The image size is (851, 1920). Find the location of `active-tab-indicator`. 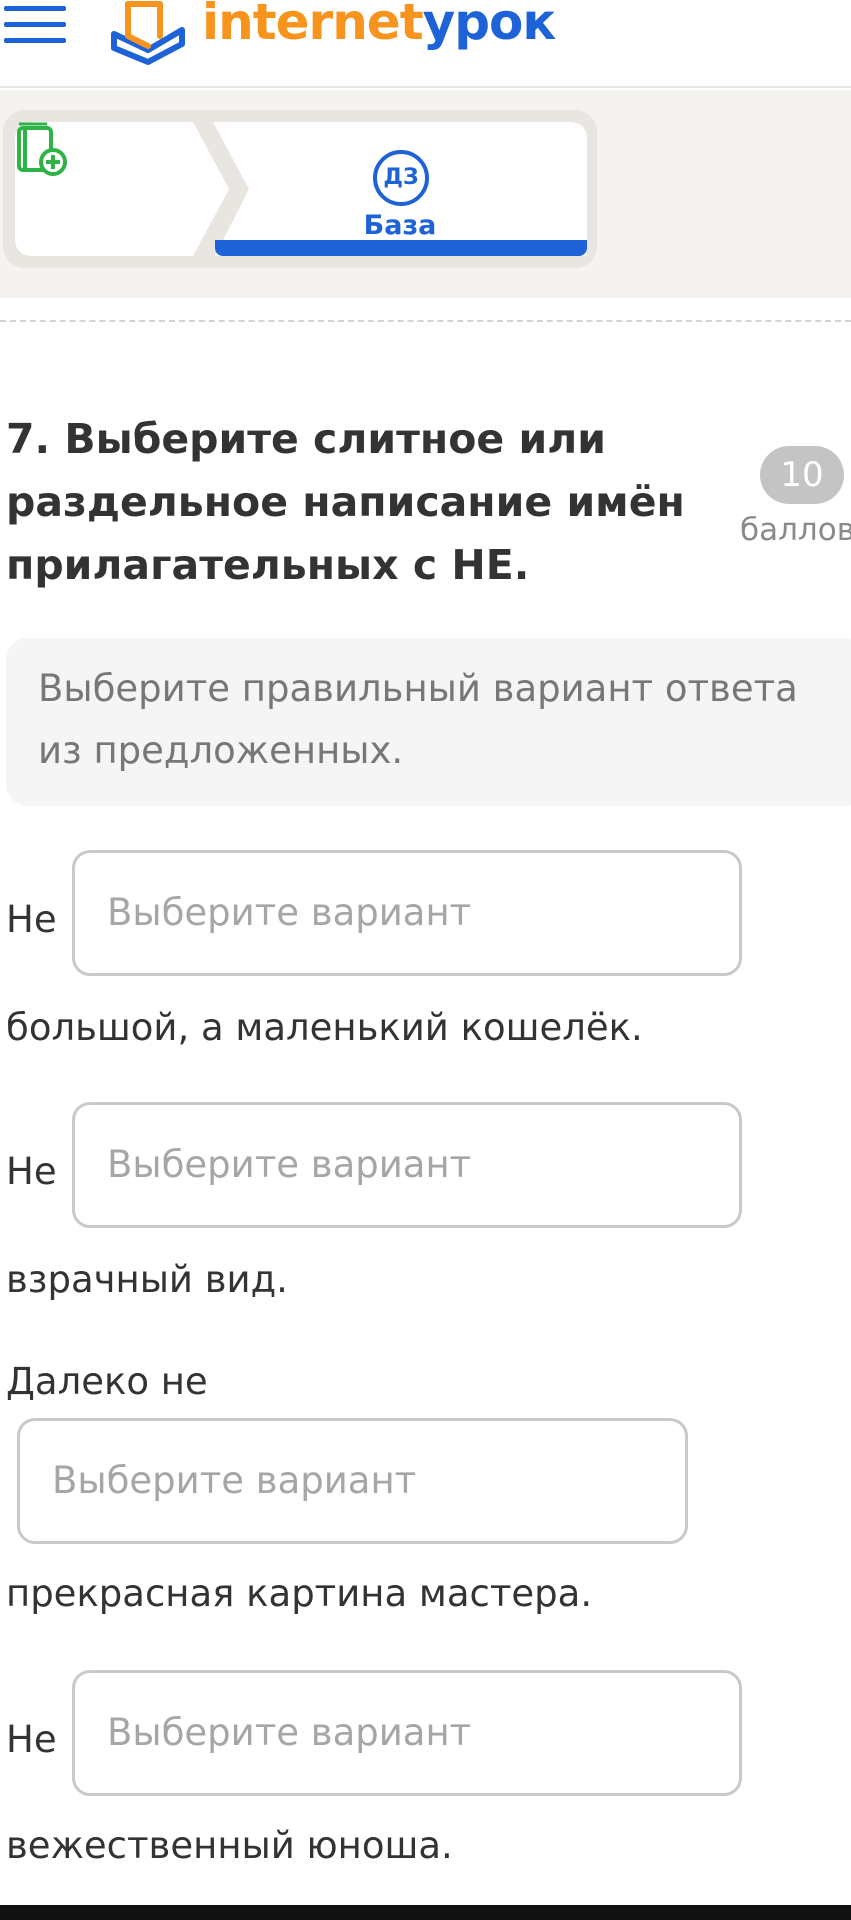

active-tab-indicator is located at coordinates (401, 248).